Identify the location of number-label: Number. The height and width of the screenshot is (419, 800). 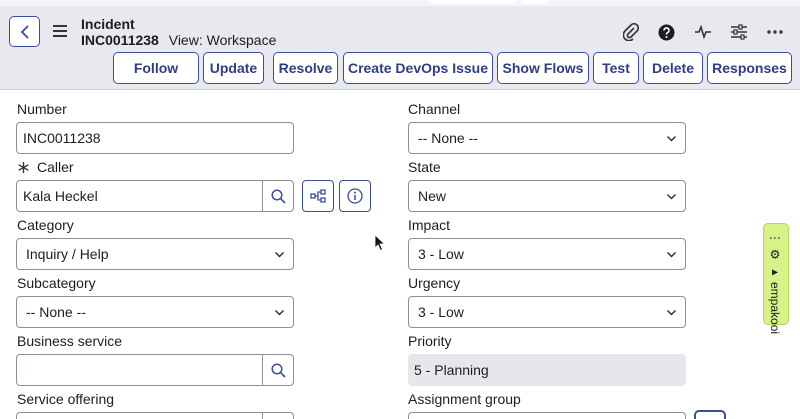
(42, 109).